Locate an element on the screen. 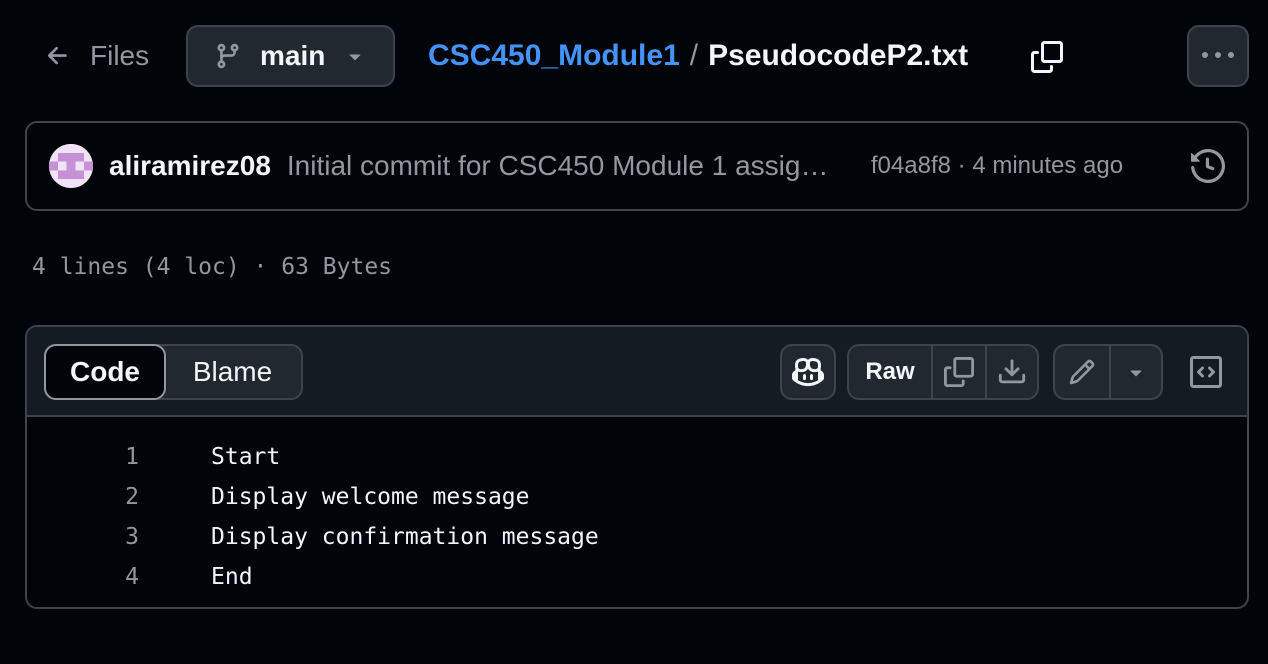 The image size is (1268, 664). code-toolbar: Code Blame Raw is located at coordinates (637, 372).